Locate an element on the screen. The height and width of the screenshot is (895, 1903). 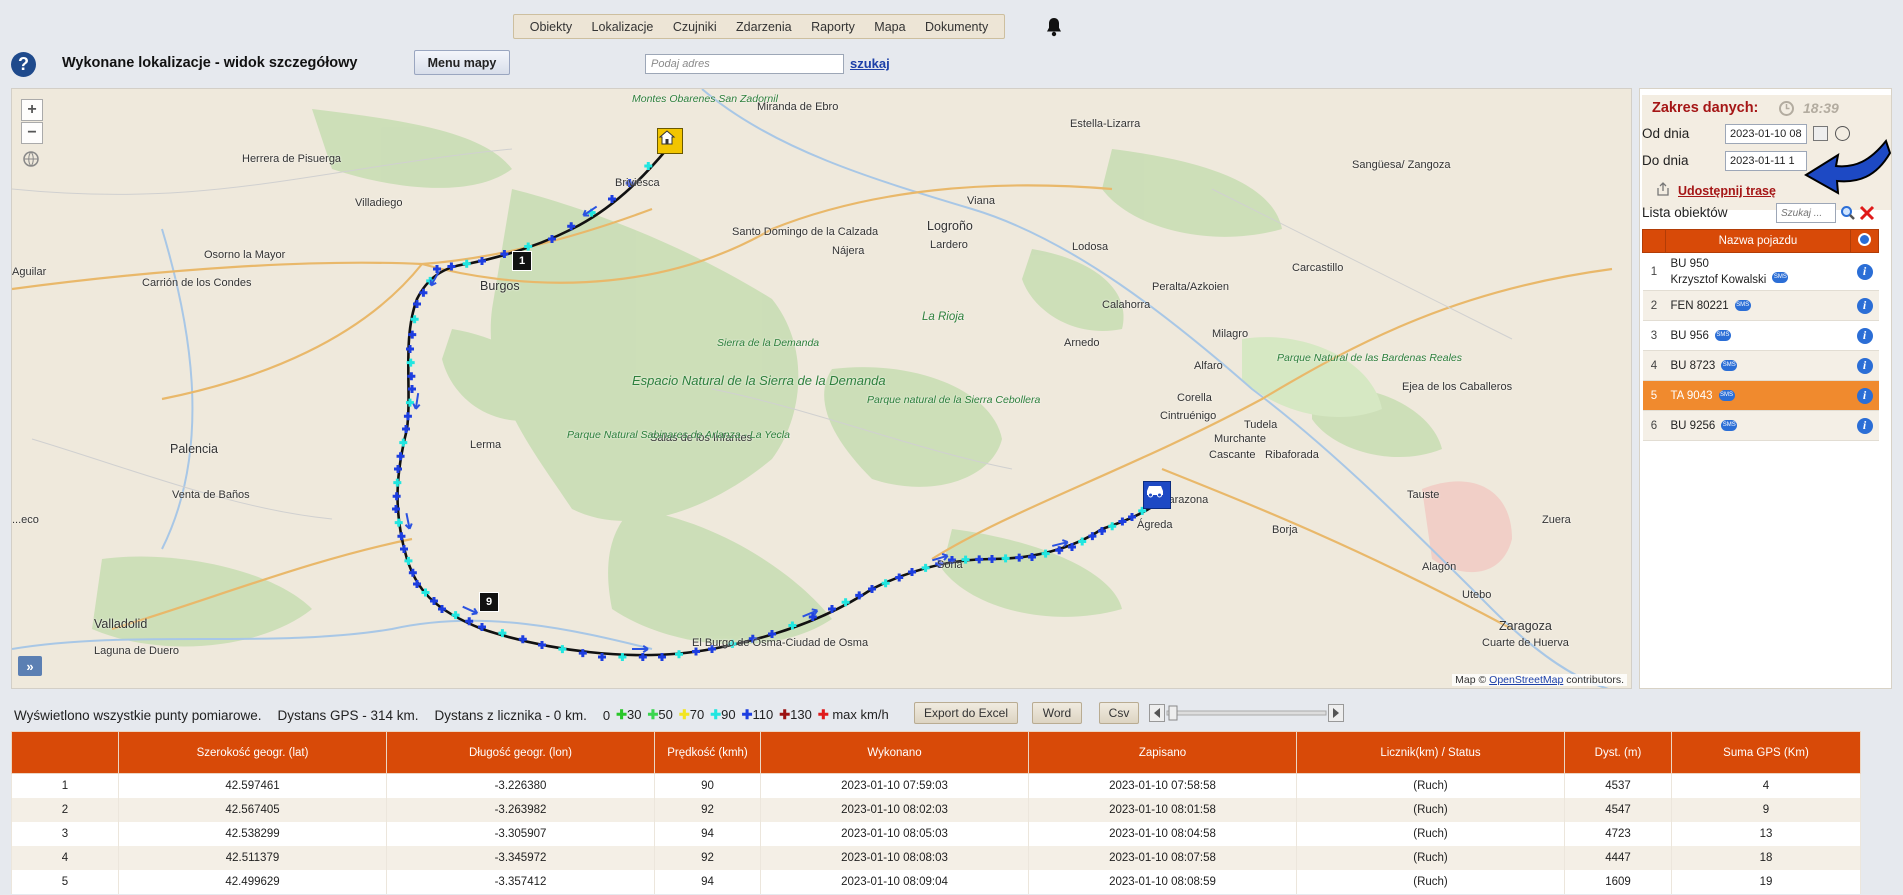
vehicle-name-cell: BU 956 SMS is located at coordinates (1758, 335).